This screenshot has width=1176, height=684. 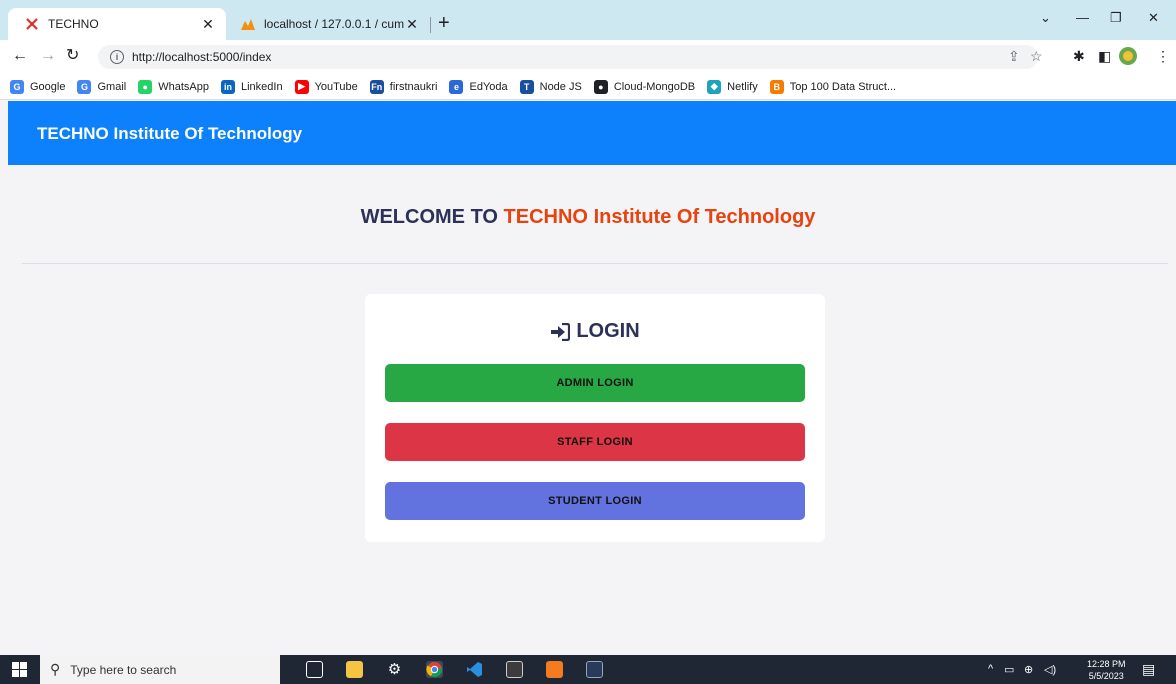 What do you see at coordinates (1106, 664) in the screenshot?
I see `clock-time: 12:28 PM` at bounding box center [1106, 664].